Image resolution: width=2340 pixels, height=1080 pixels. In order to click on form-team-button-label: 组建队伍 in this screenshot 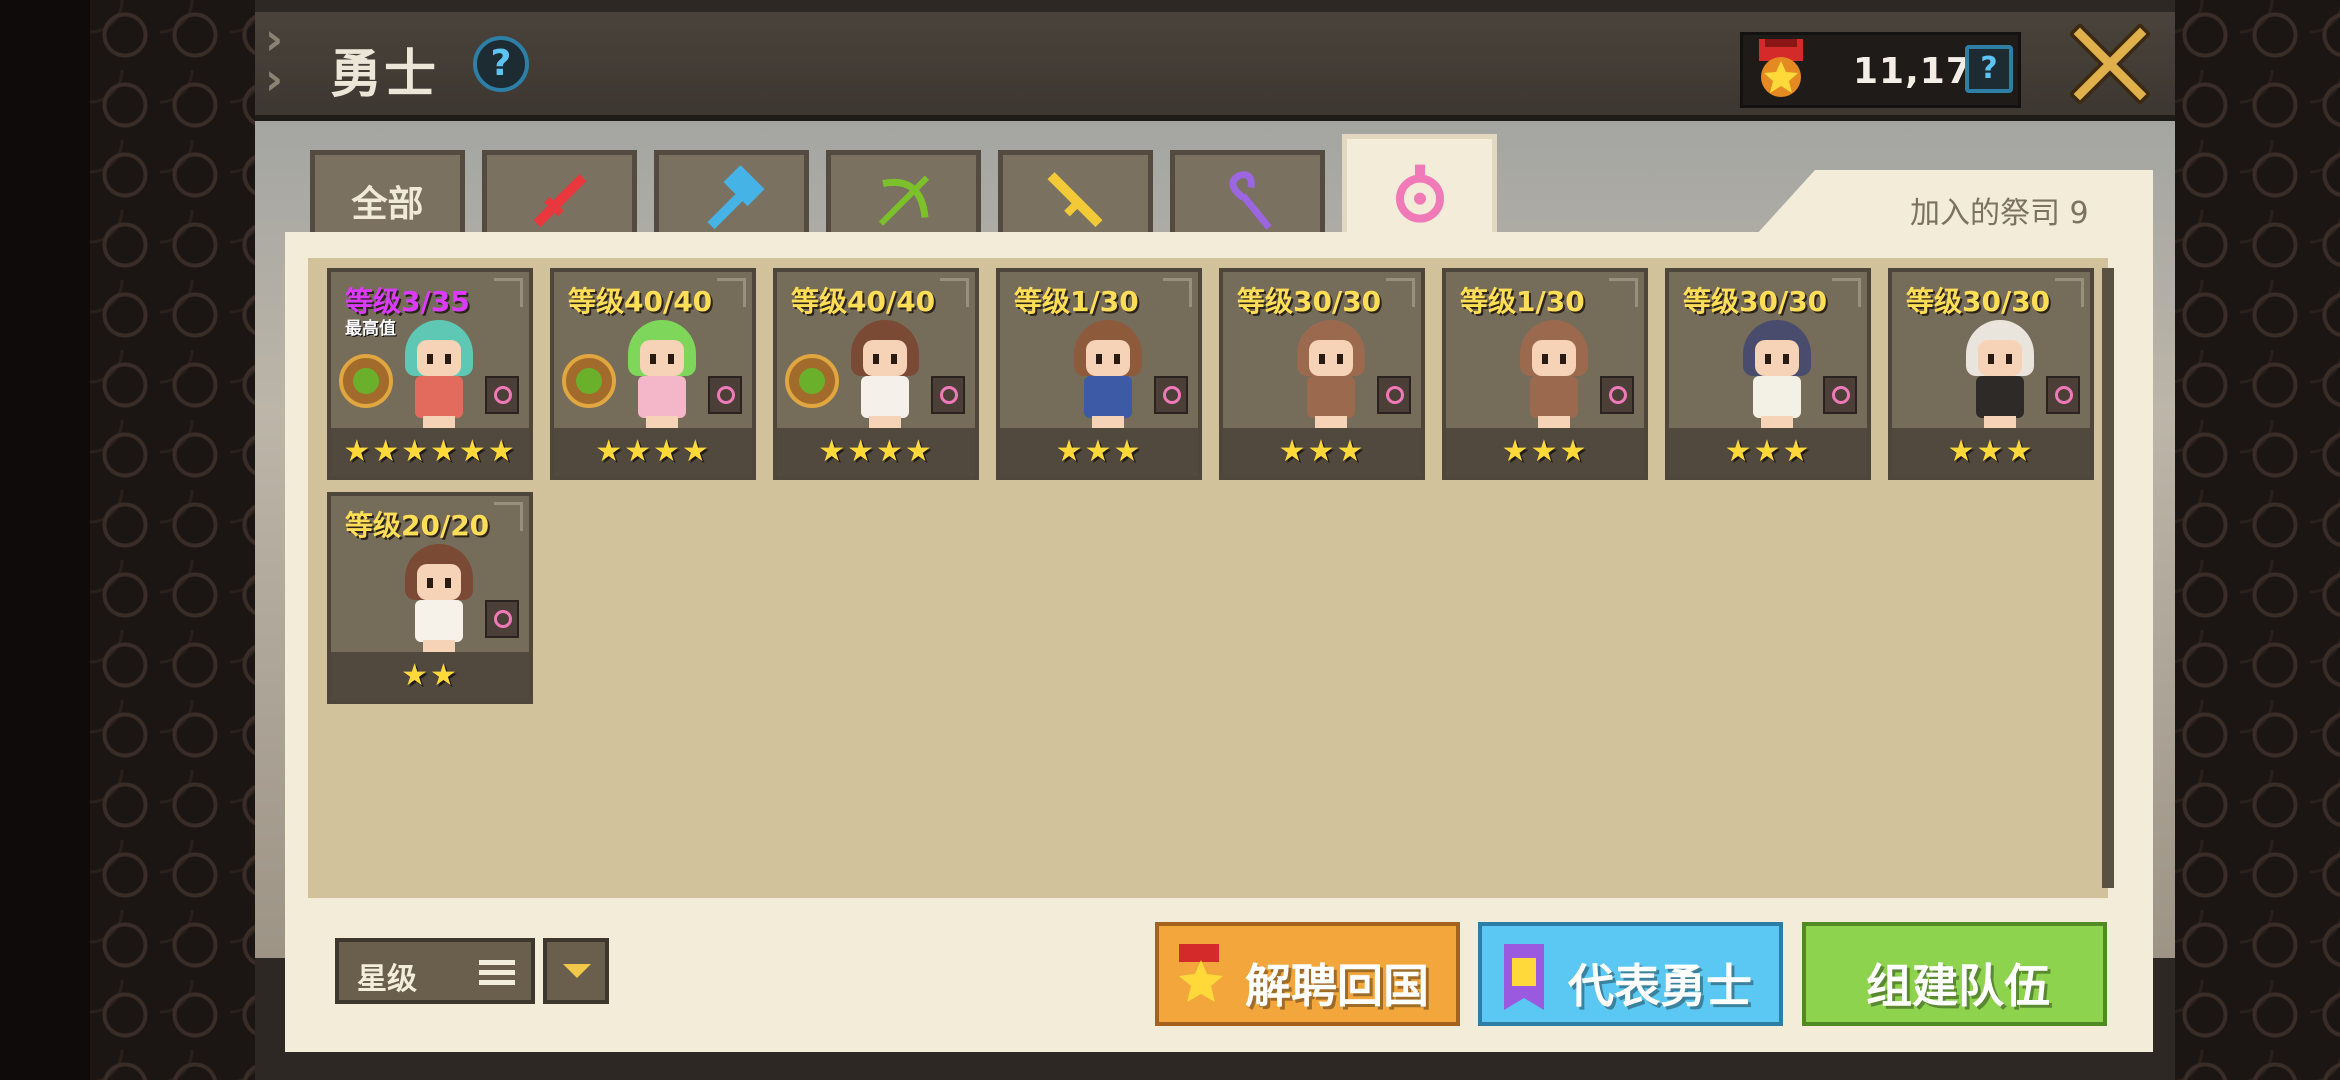, I will do `click(1958, 986)`.